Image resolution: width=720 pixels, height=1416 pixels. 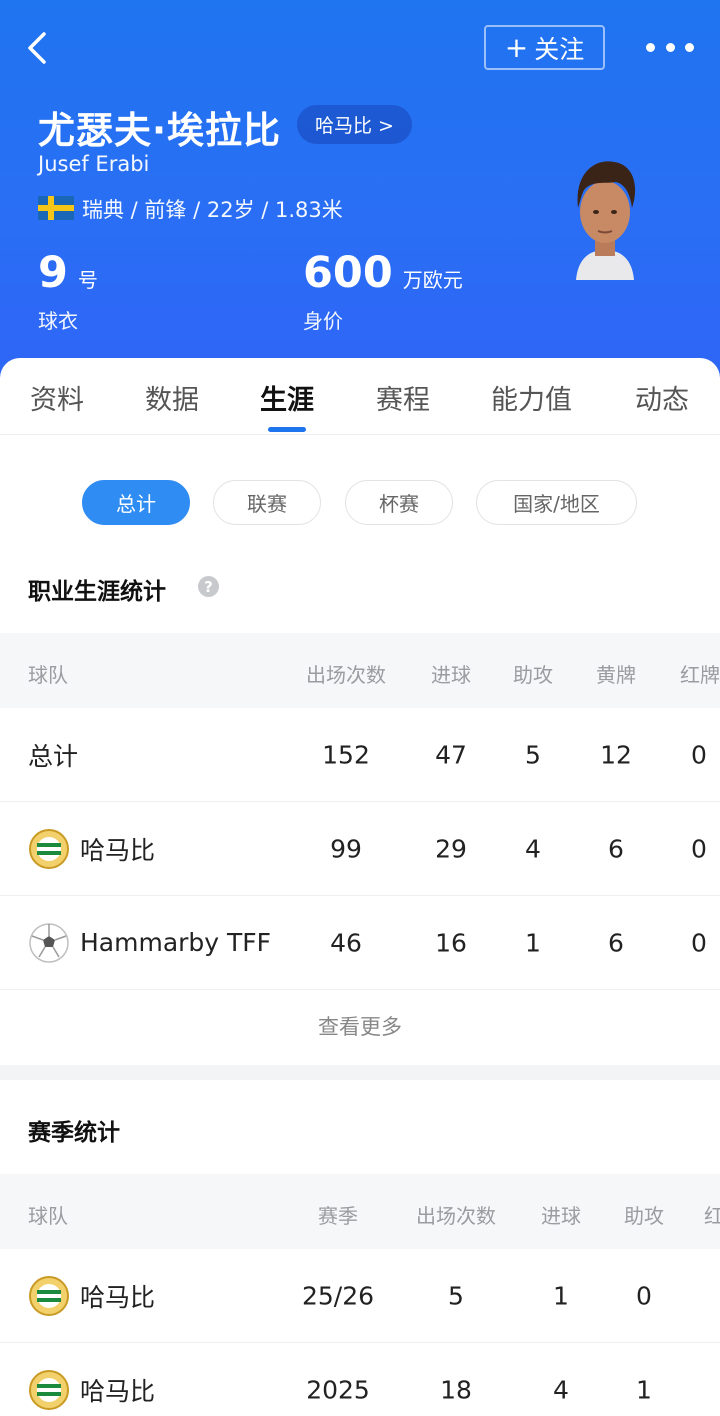 What do you see at coordinates (456, 1295) in the screenshot?
I see `apps-value: 5` at bounding box center [456, 1295].